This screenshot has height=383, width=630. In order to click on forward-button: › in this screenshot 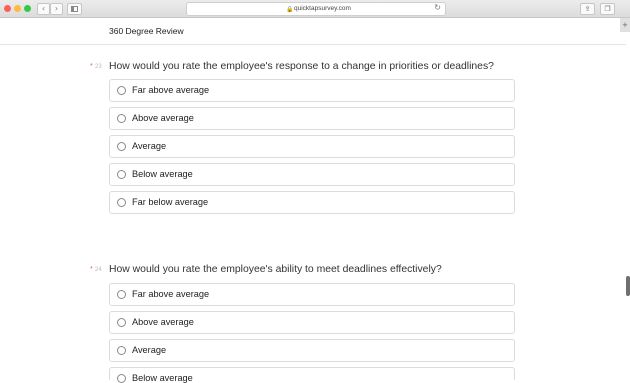, I will do `click(56, 9)`.